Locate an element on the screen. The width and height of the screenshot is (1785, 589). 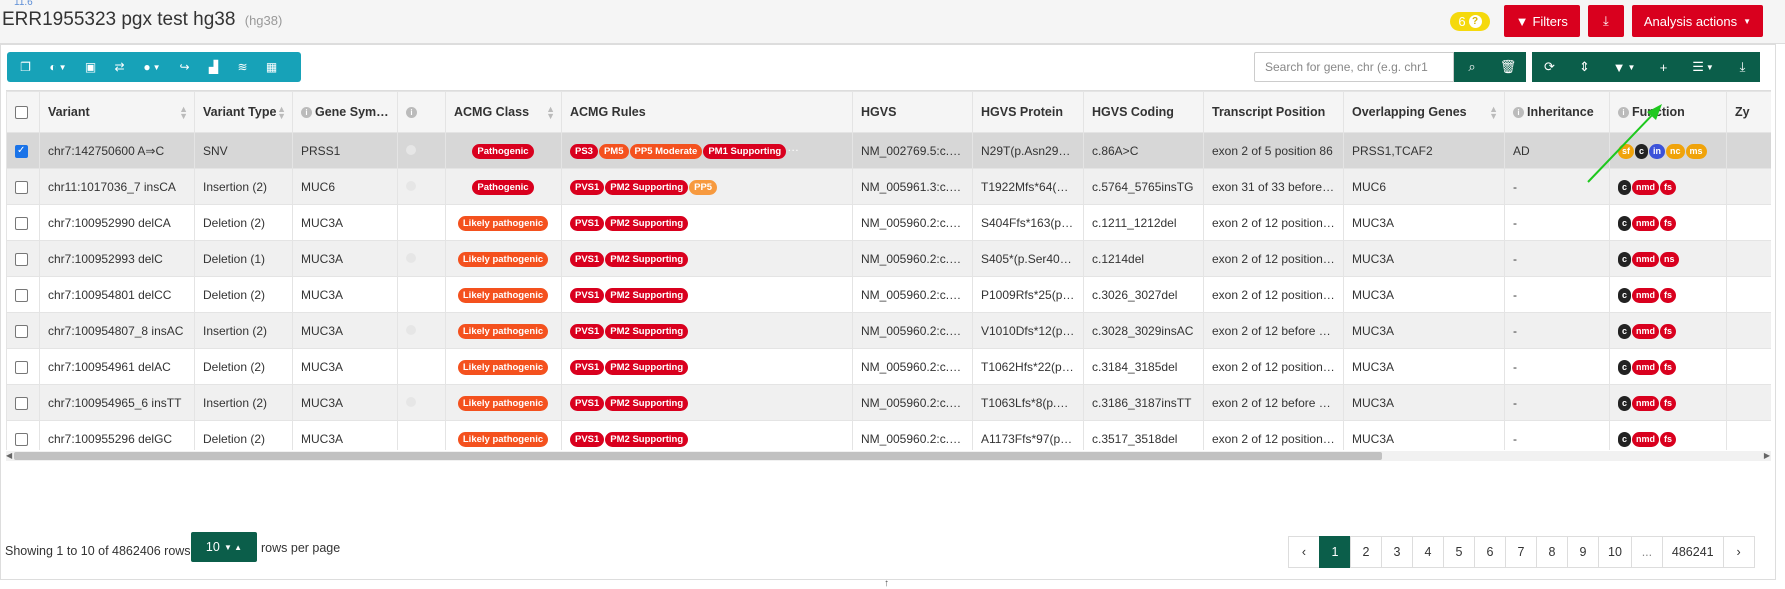
select-all-cell is located at coordinates (23, 112).